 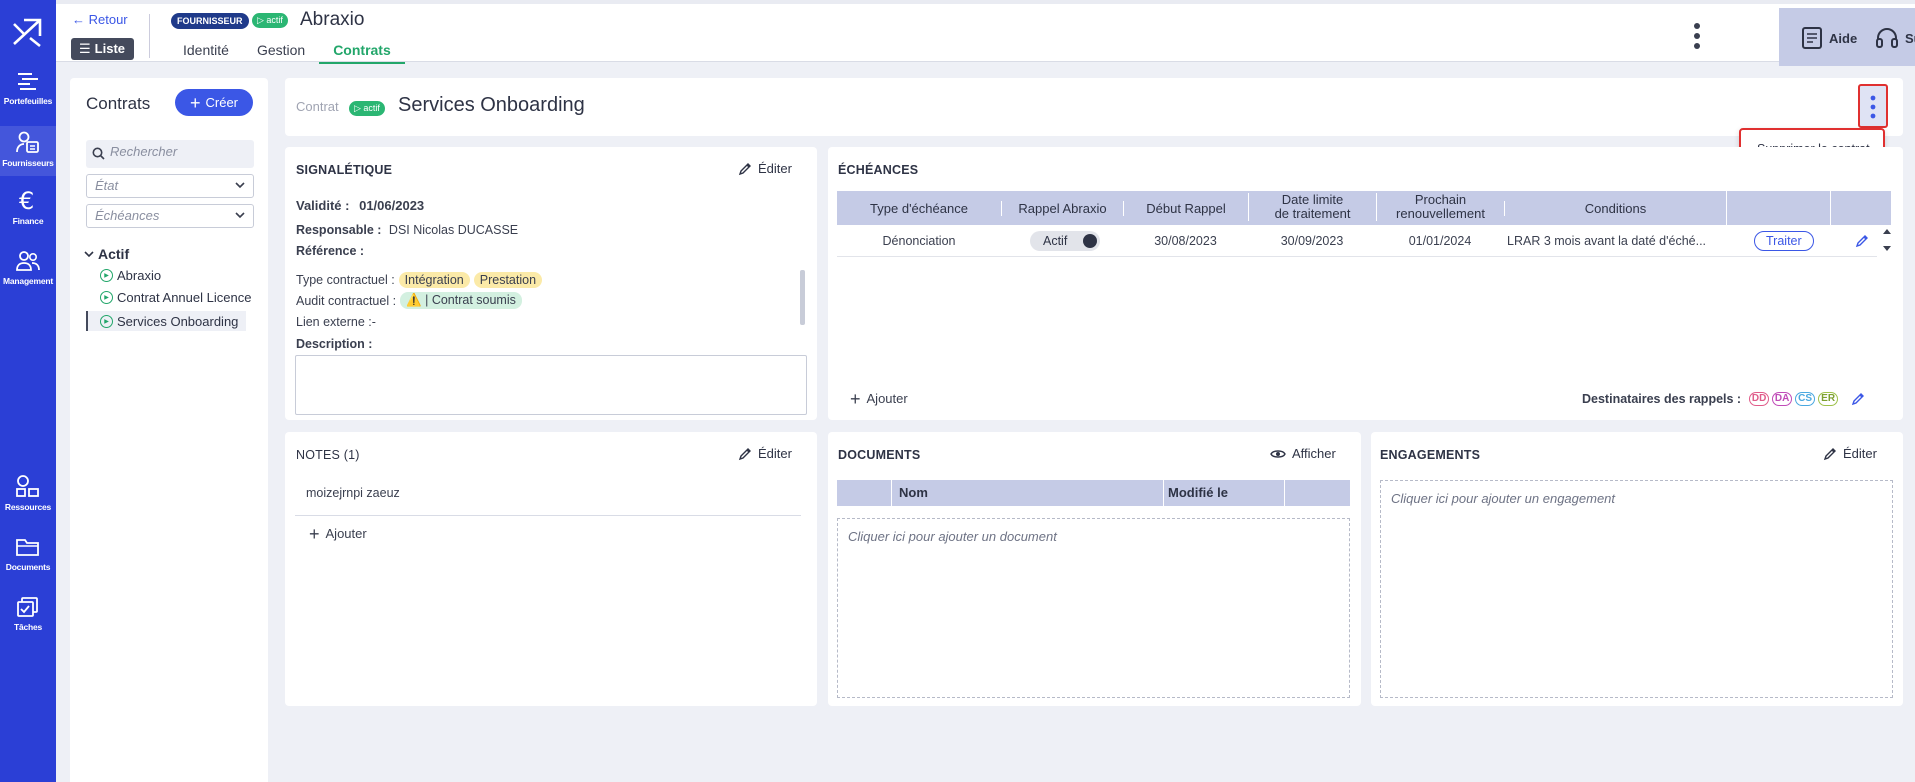 I want to click on contract-menu-button, so click(x=1873, y=106).